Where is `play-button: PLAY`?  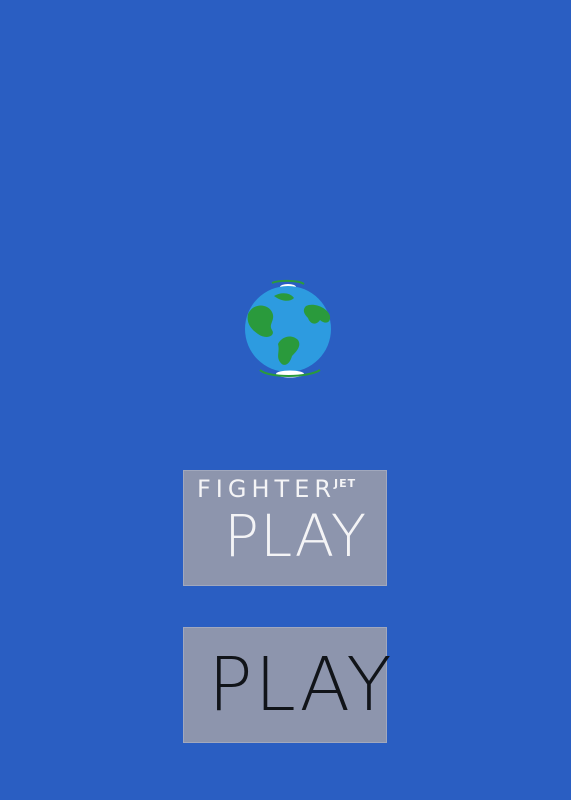 play-button: PLAY is located at coordinates (287, 685).